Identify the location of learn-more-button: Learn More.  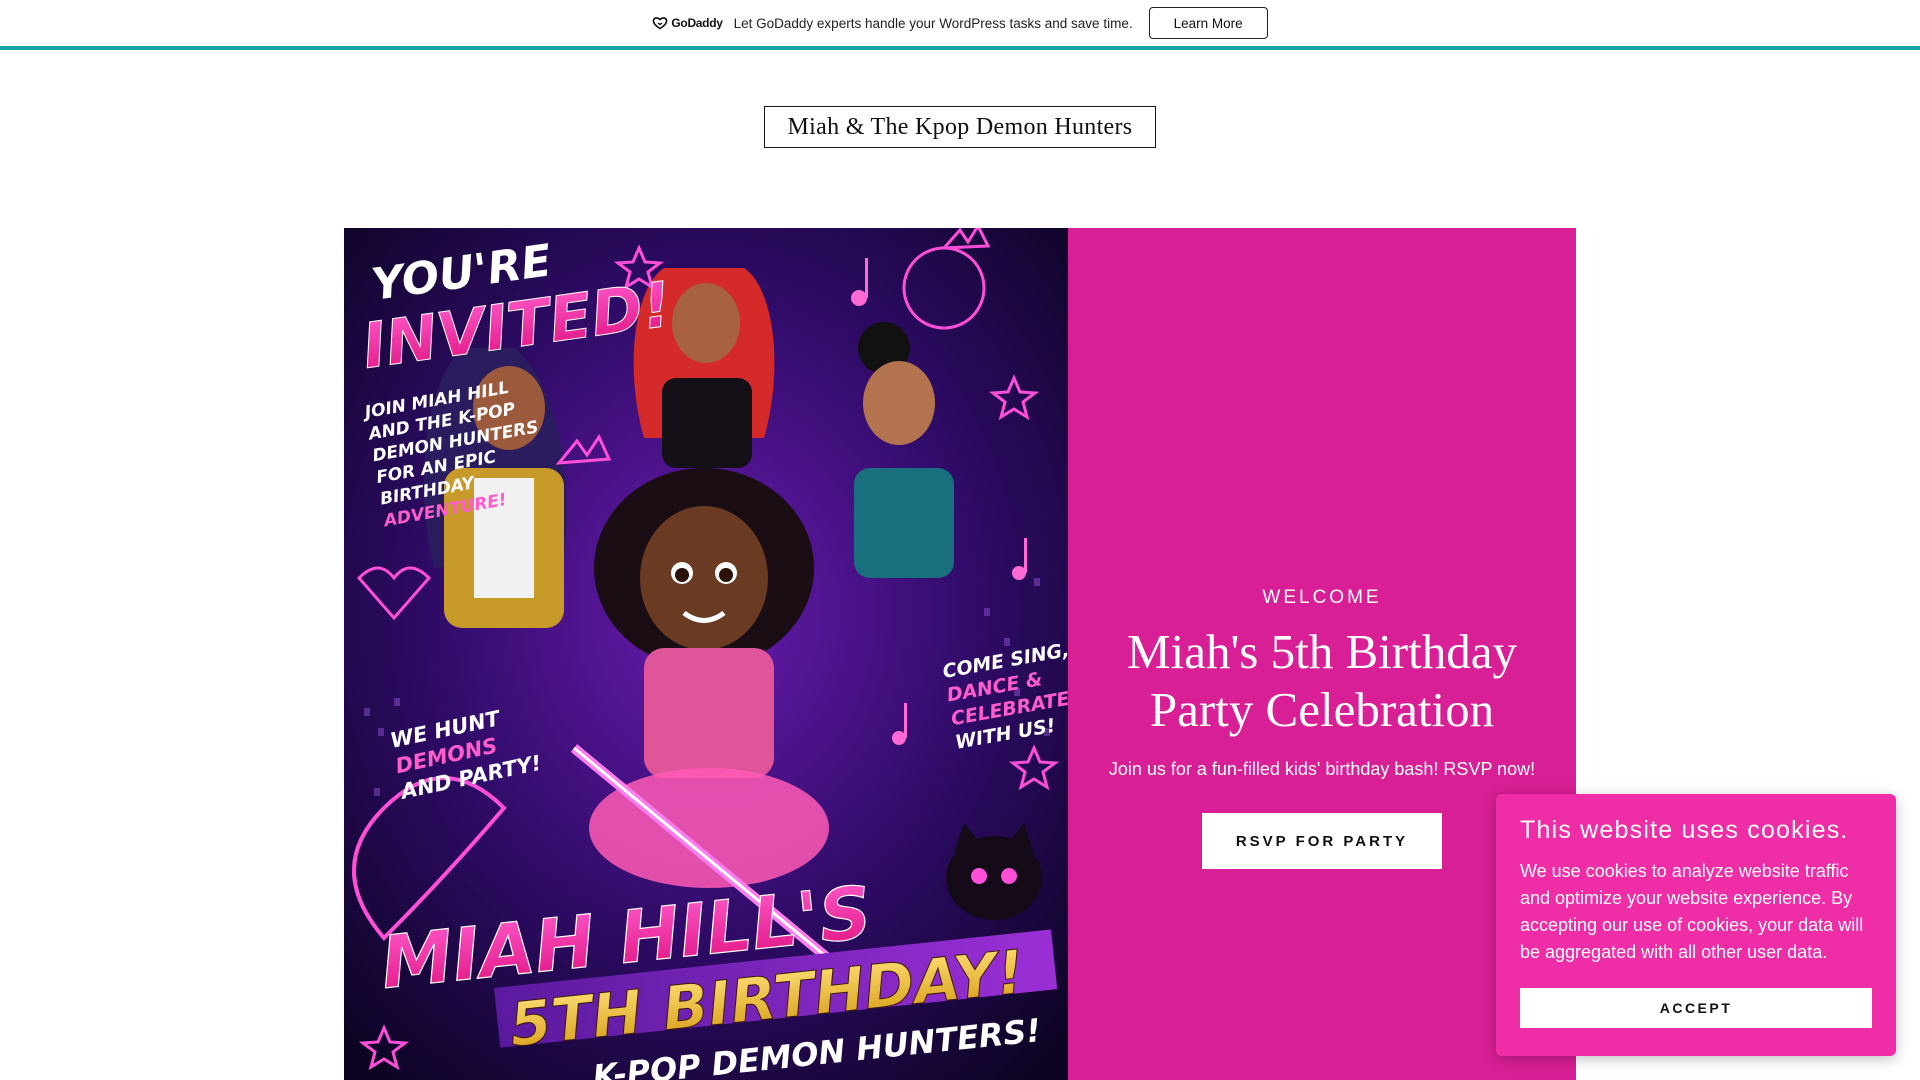
(1208, 23).